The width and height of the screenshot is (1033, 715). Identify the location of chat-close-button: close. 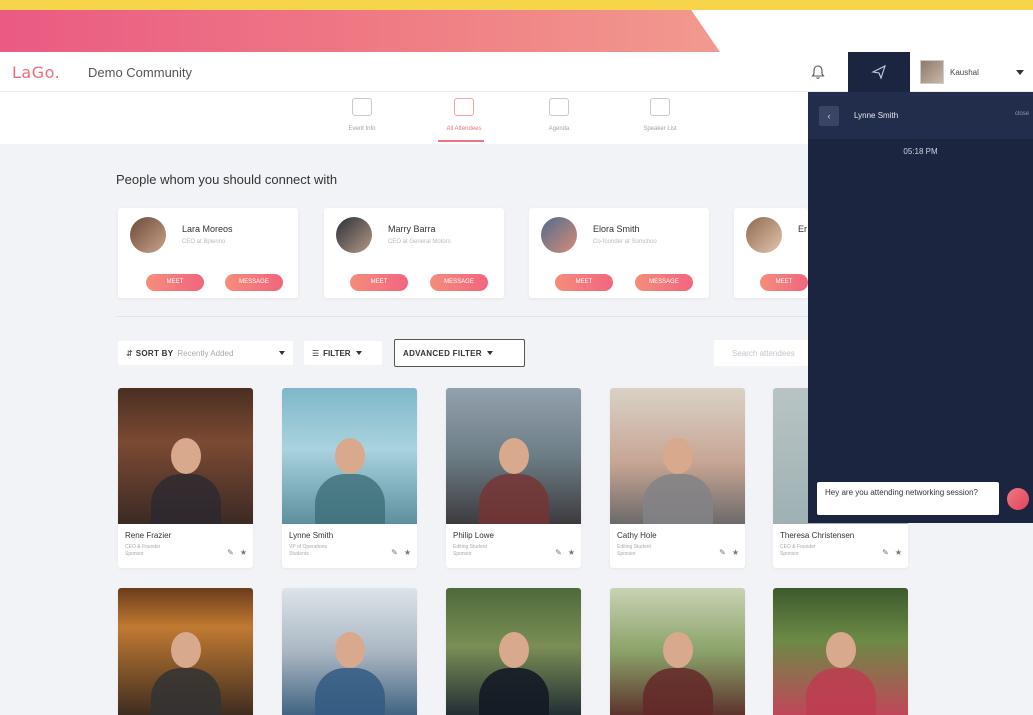
(1022, 114).